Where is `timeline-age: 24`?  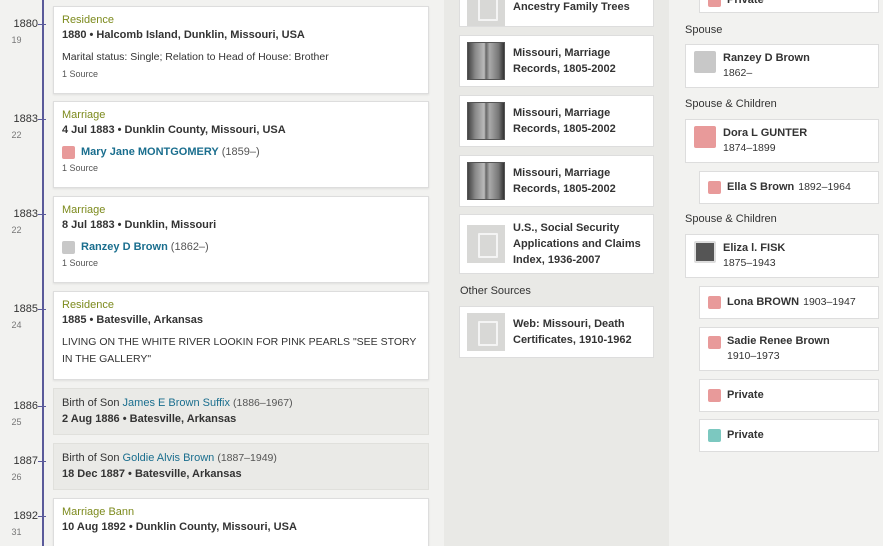 timeline-age: 24 is located at coordinates (16, 325).